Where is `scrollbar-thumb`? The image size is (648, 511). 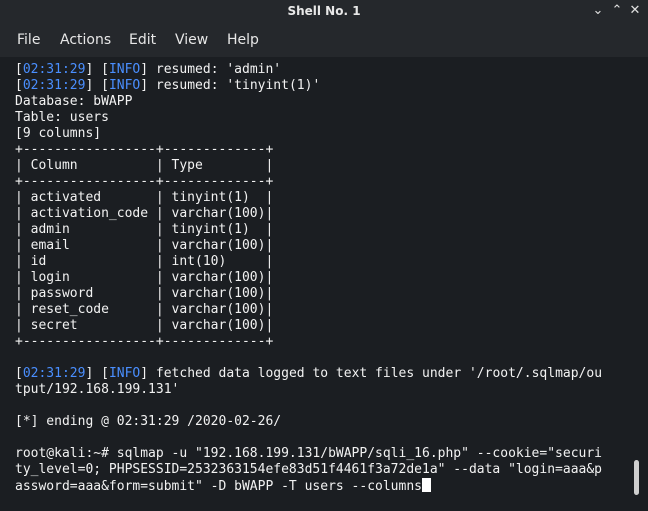
scrollbar-thumb is located at coordinates (636, 477).